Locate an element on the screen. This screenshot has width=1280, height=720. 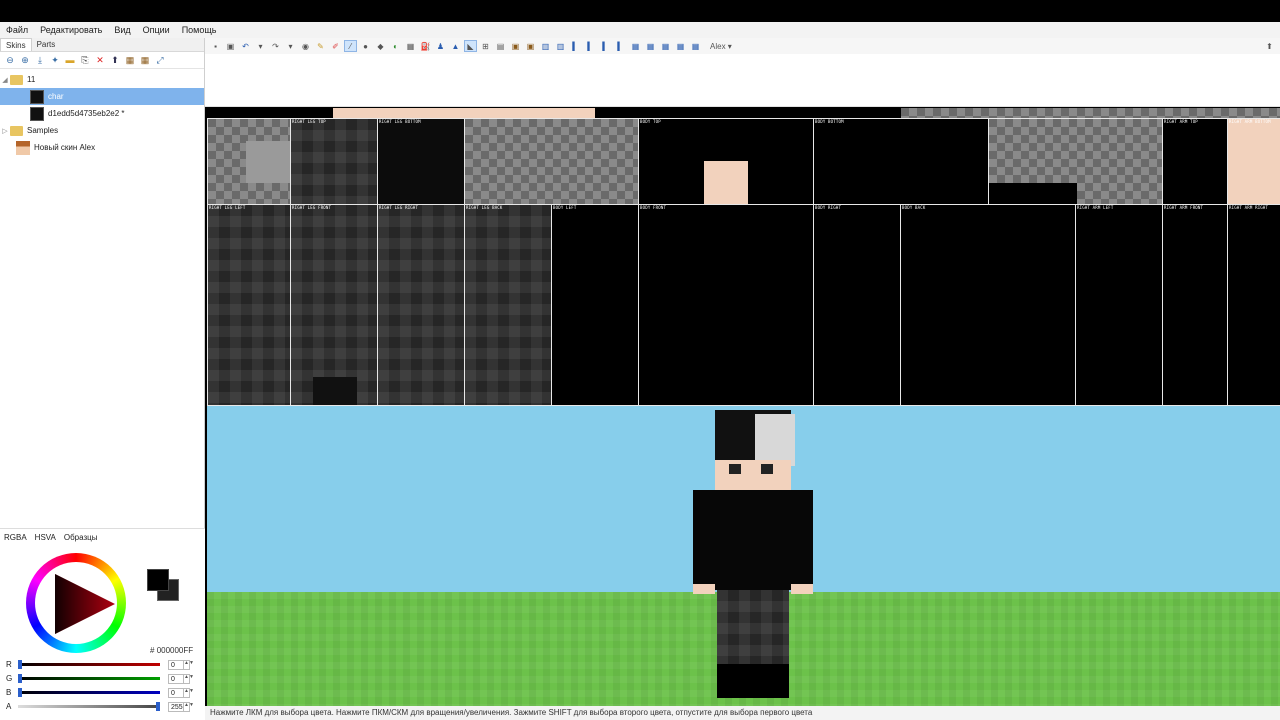
delete-icon: ✕ is located at coordinates (100, 60).